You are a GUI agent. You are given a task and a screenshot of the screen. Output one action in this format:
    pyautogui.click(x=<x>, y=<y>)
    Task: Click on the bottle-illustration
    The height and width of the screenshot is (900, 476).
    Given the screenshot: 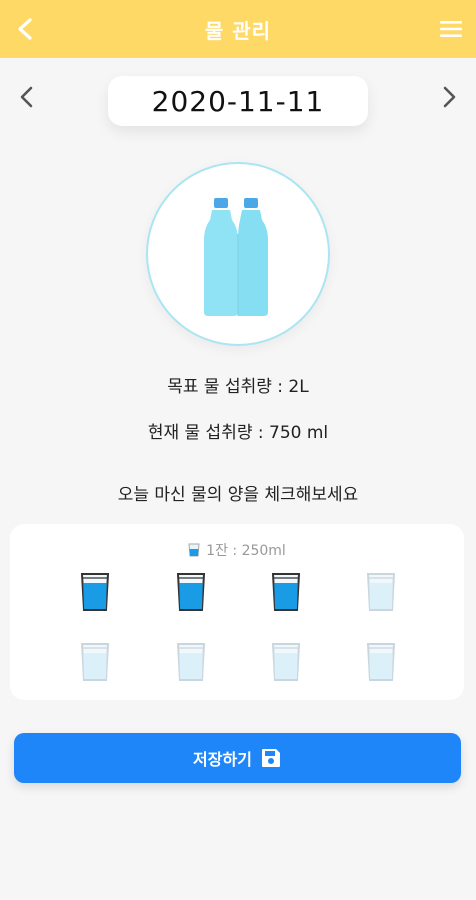 What is the action you would take?
    pyautogui.click(x=238, y=254)
    